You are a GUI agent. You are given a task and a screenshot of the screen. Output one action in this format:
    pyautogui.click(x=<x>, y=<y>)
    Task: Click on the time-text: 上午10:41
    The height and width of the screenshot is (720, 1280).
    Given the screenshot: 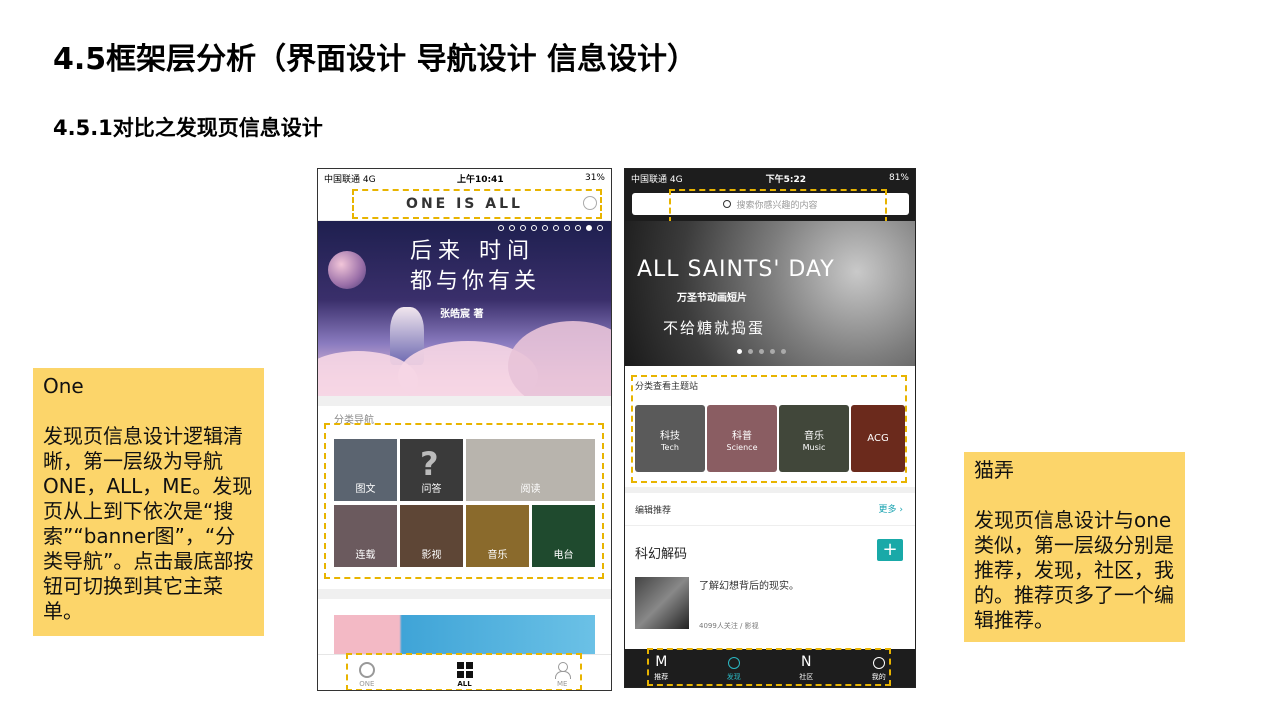 What is the action you would take?
    pyautogui.click(x=480, y=179)
    